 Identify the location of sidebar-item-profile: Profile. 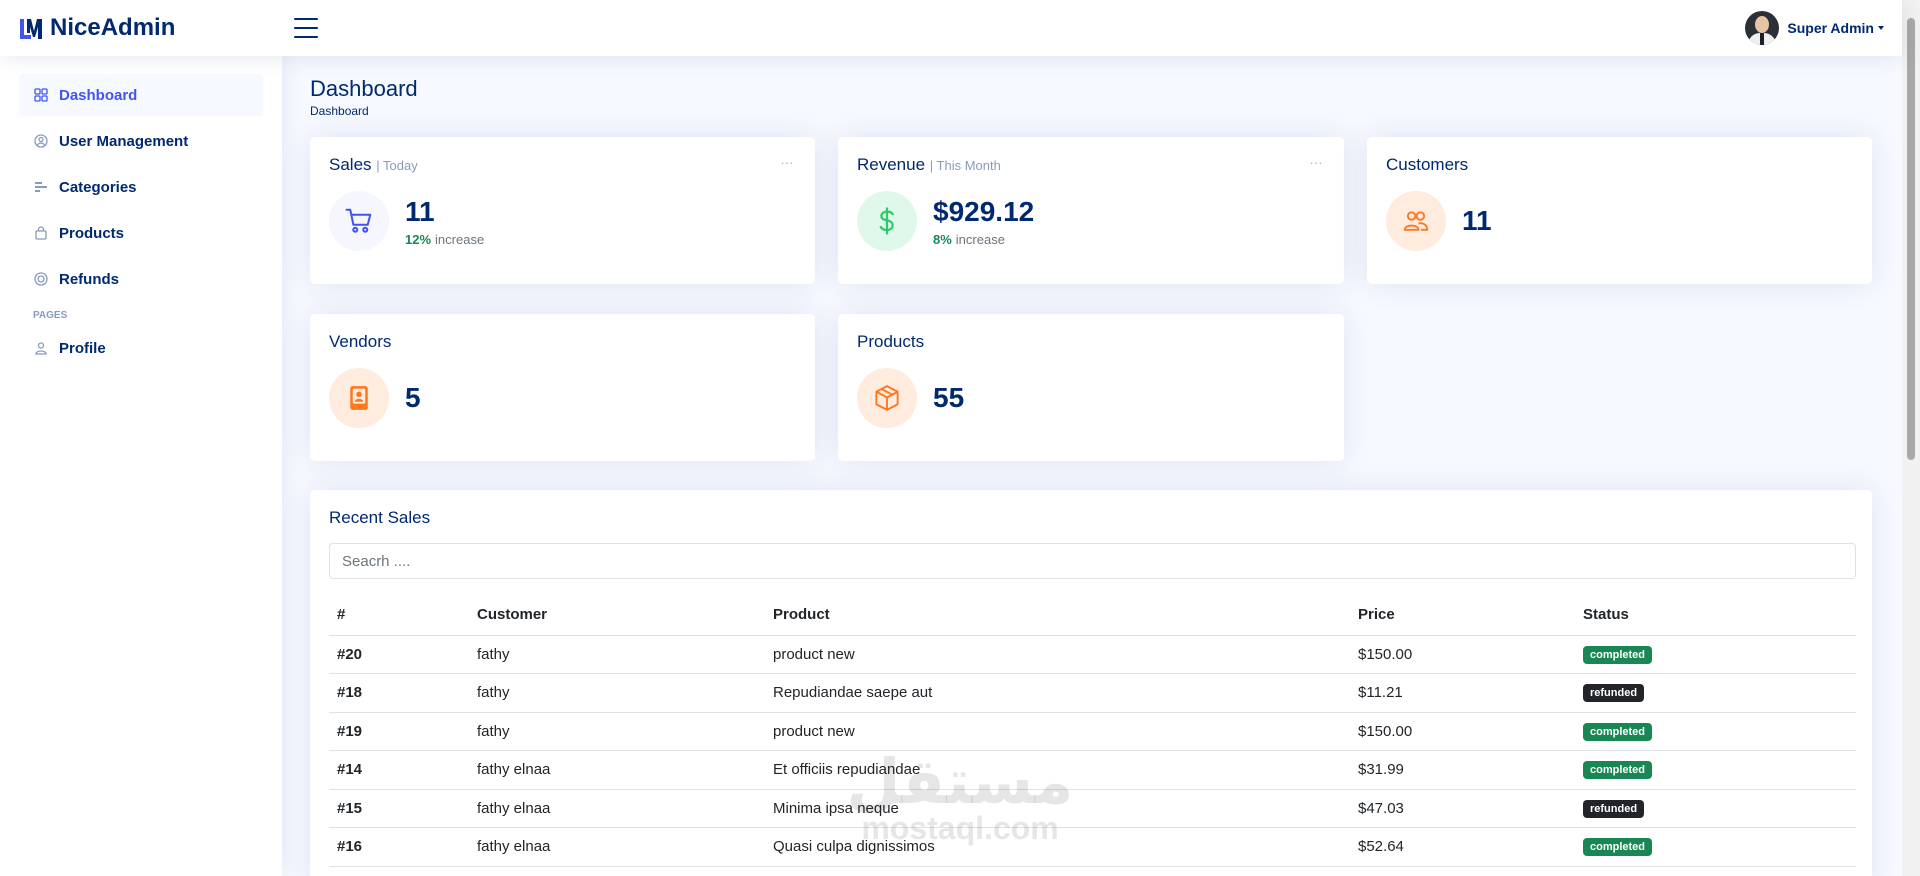
(141, 348).